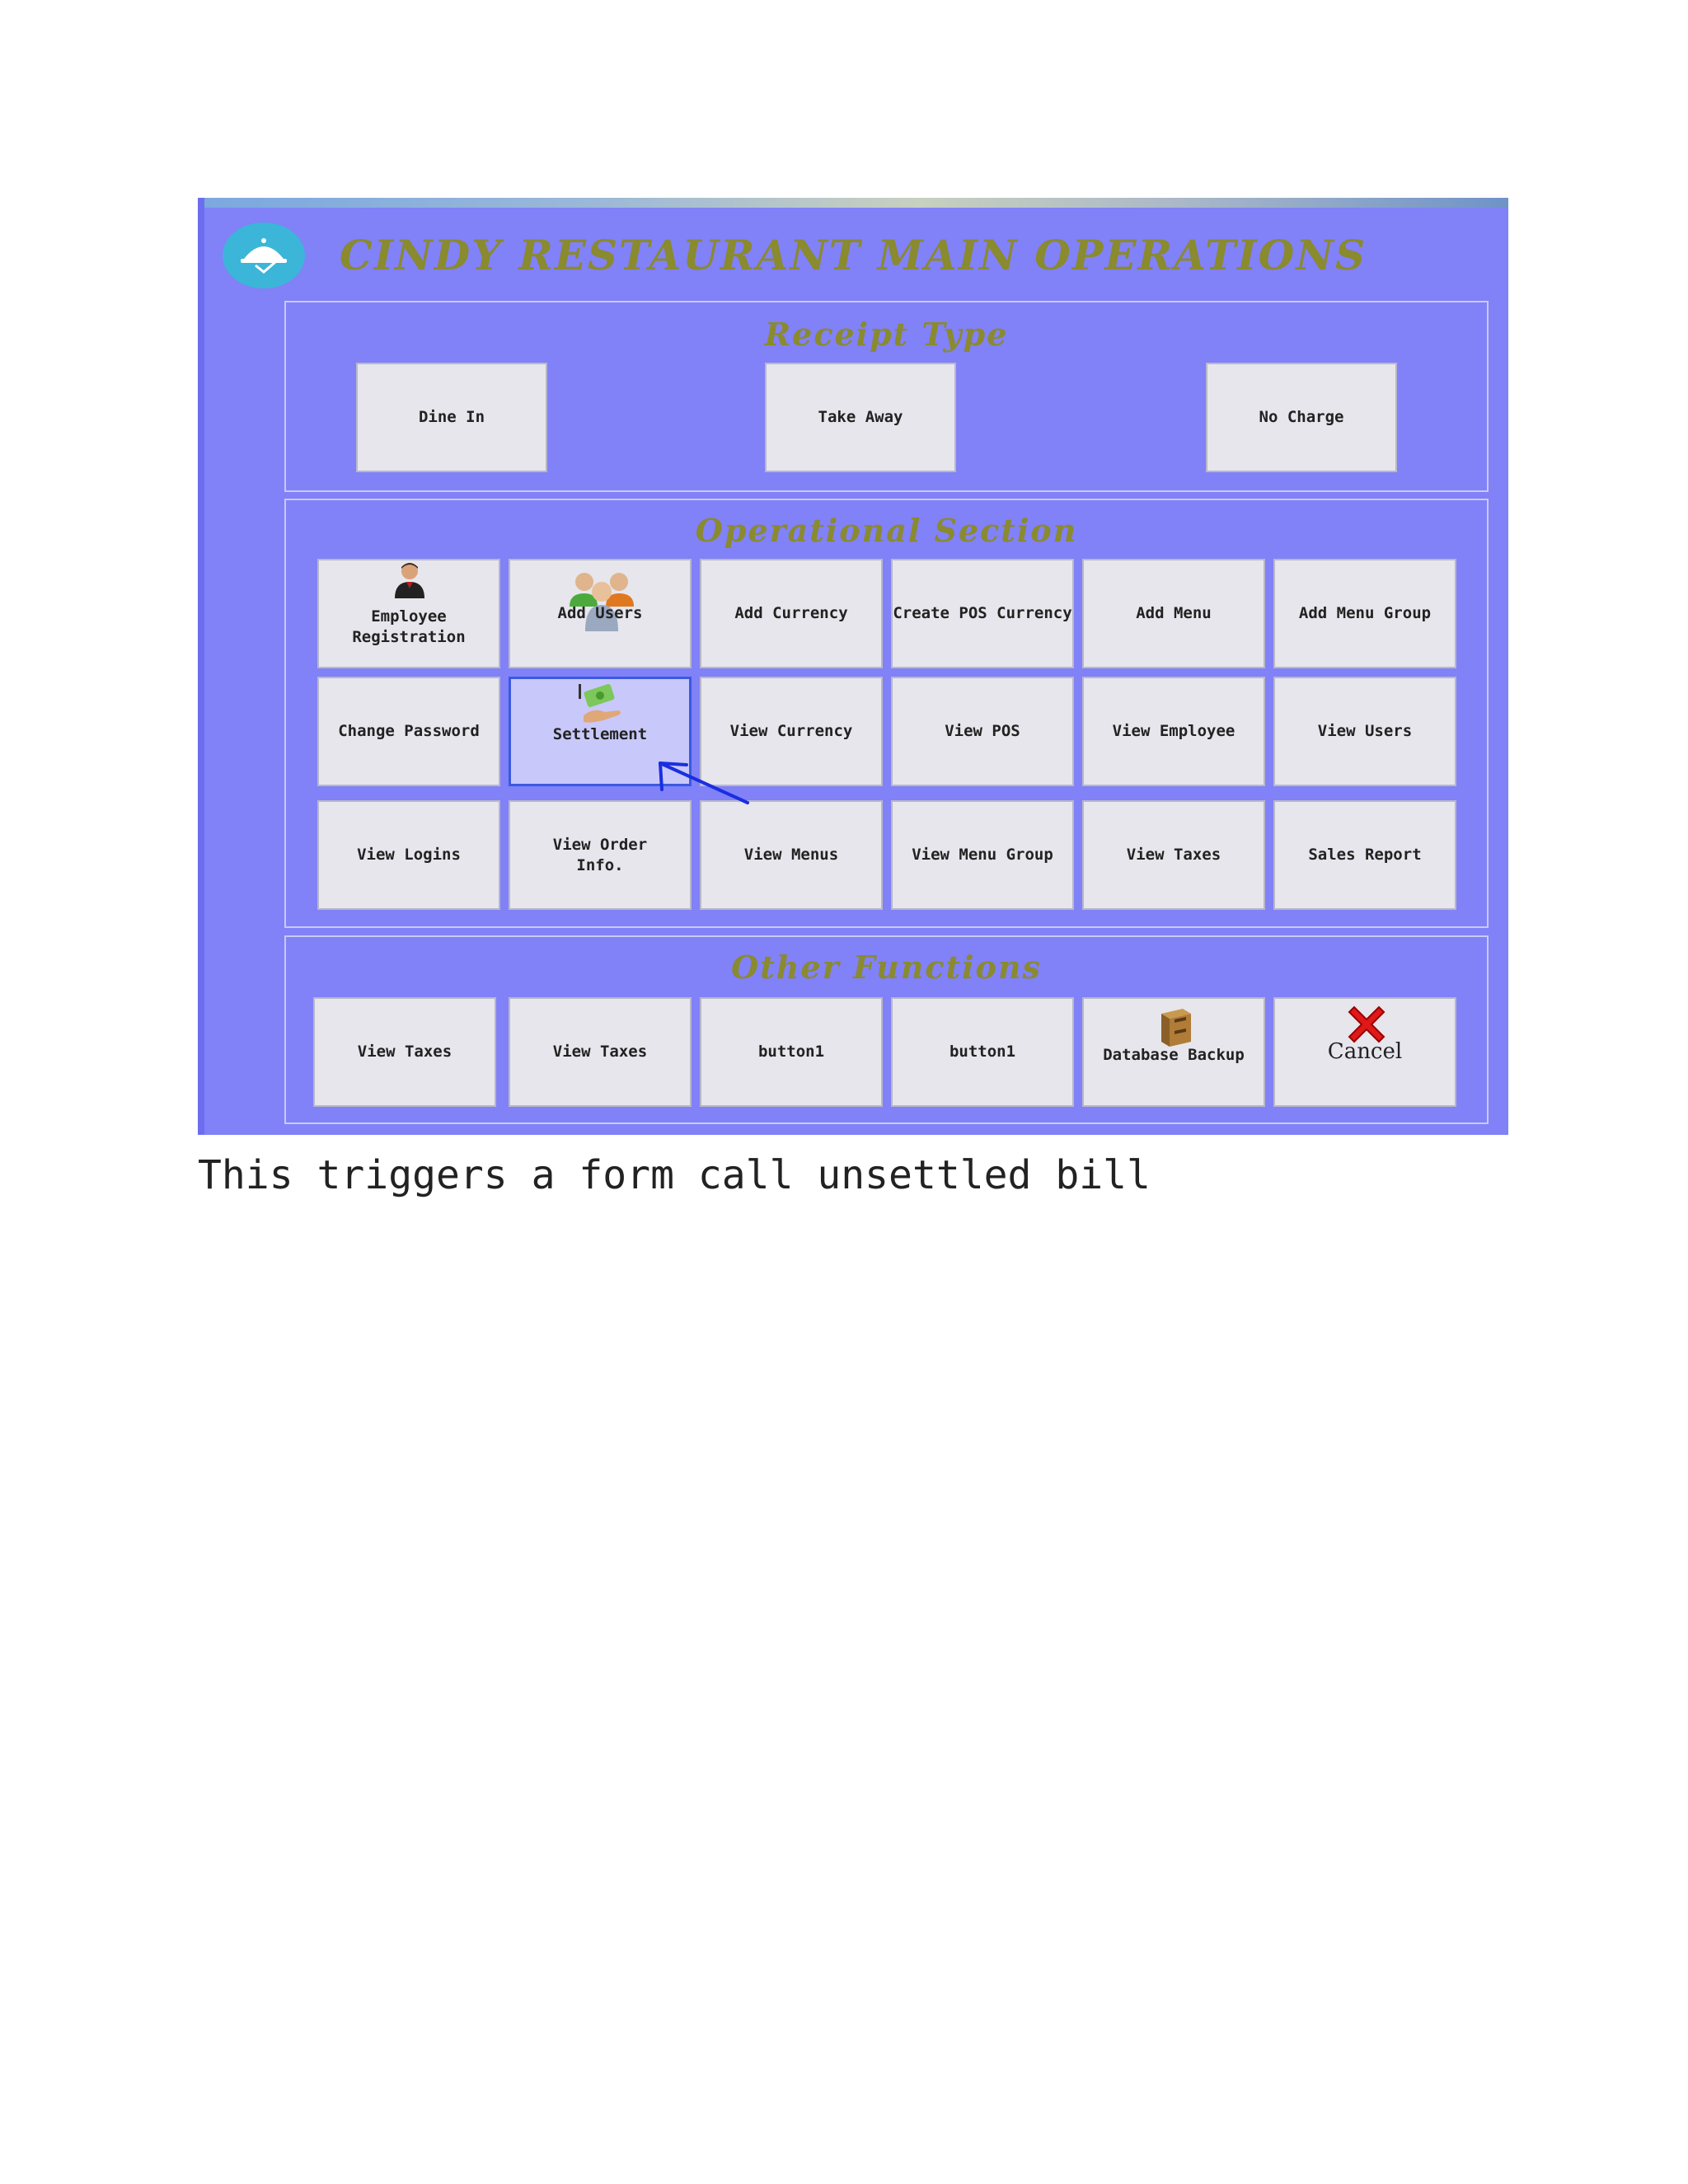 This screenshot has width=1688, height=2184. I want to click on cancel-button: Cancel, so click(1365, 1052).